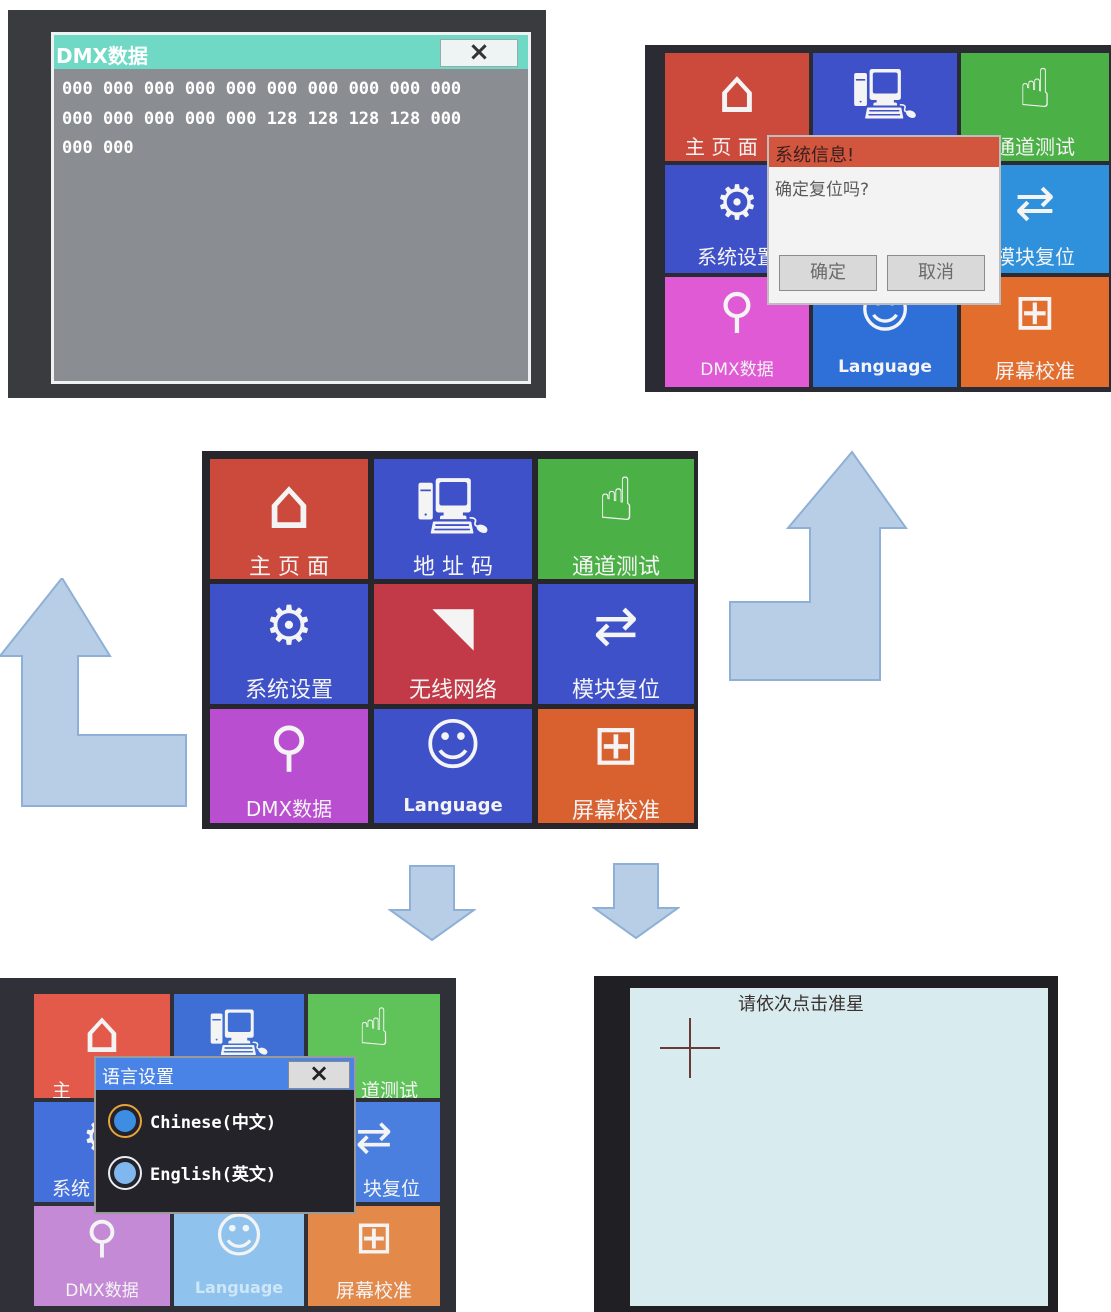 Image resolution: width=1111 pixels, height=1312 pixels. Describe the element at coordinates (98, 148) in the screenshot. I see `dmx-data-row: 000 000` at that location.